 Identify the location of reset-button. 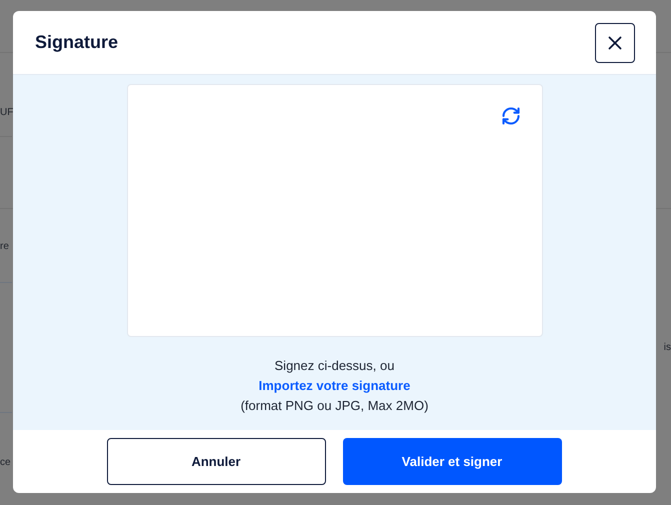
(510, 116).